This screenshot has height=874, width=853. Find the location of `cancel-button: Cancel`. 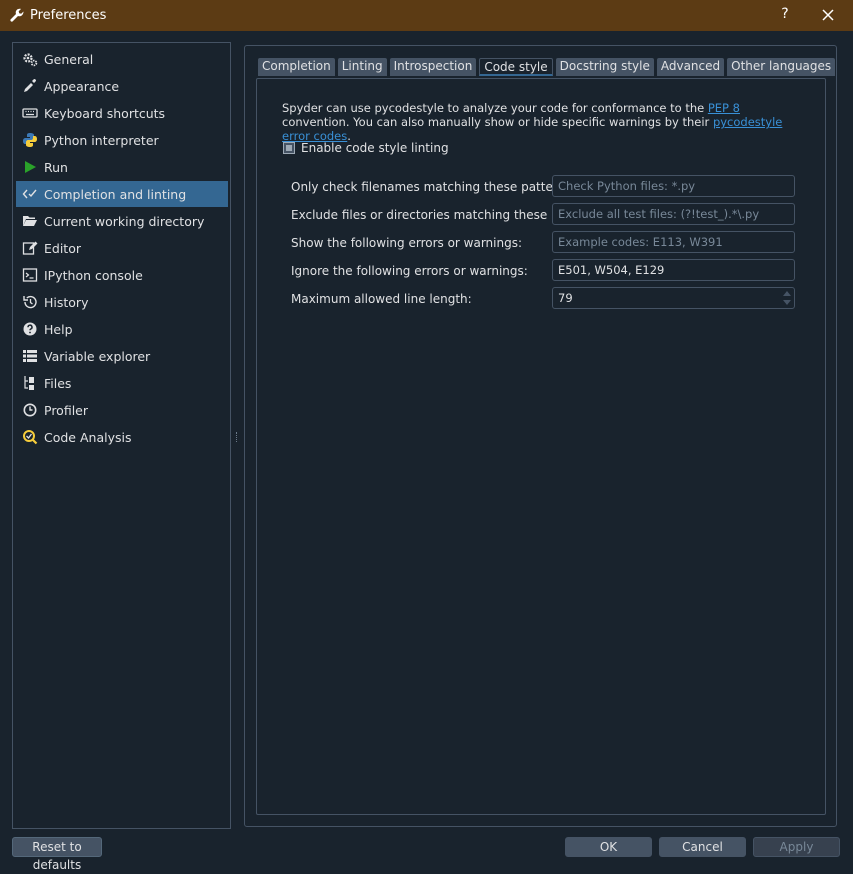

cancel-button: Cancel is located at coordinates (702, 847).